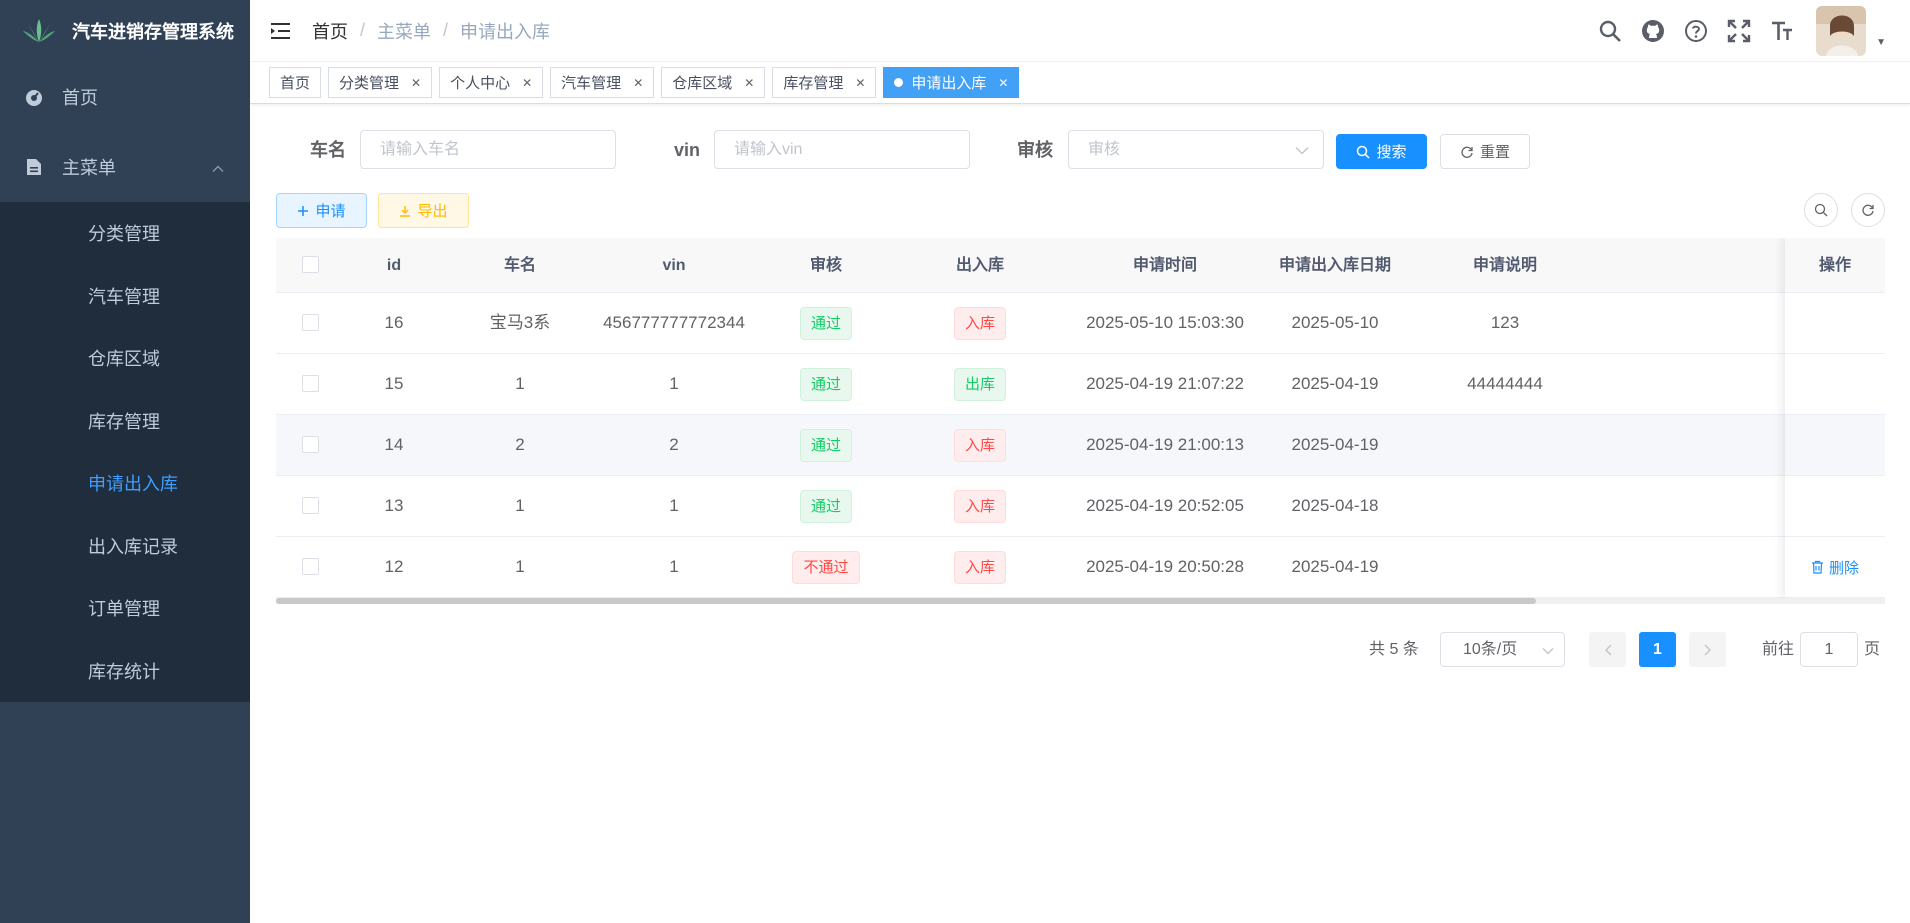 This screenshot has height=923, width=1910. I want to click on pagination: 共 5 条 10条/页 1 前往 1 页, so click(1080, 649).